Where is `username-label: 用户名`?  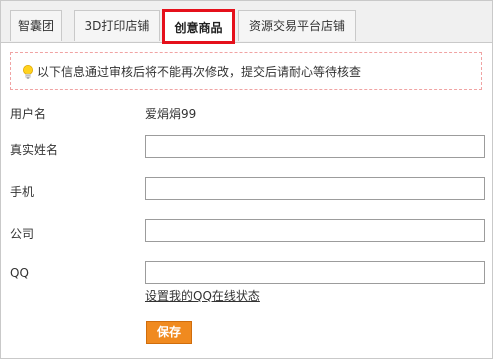 username-label: 用户名 is located at coordinates (28, 114).